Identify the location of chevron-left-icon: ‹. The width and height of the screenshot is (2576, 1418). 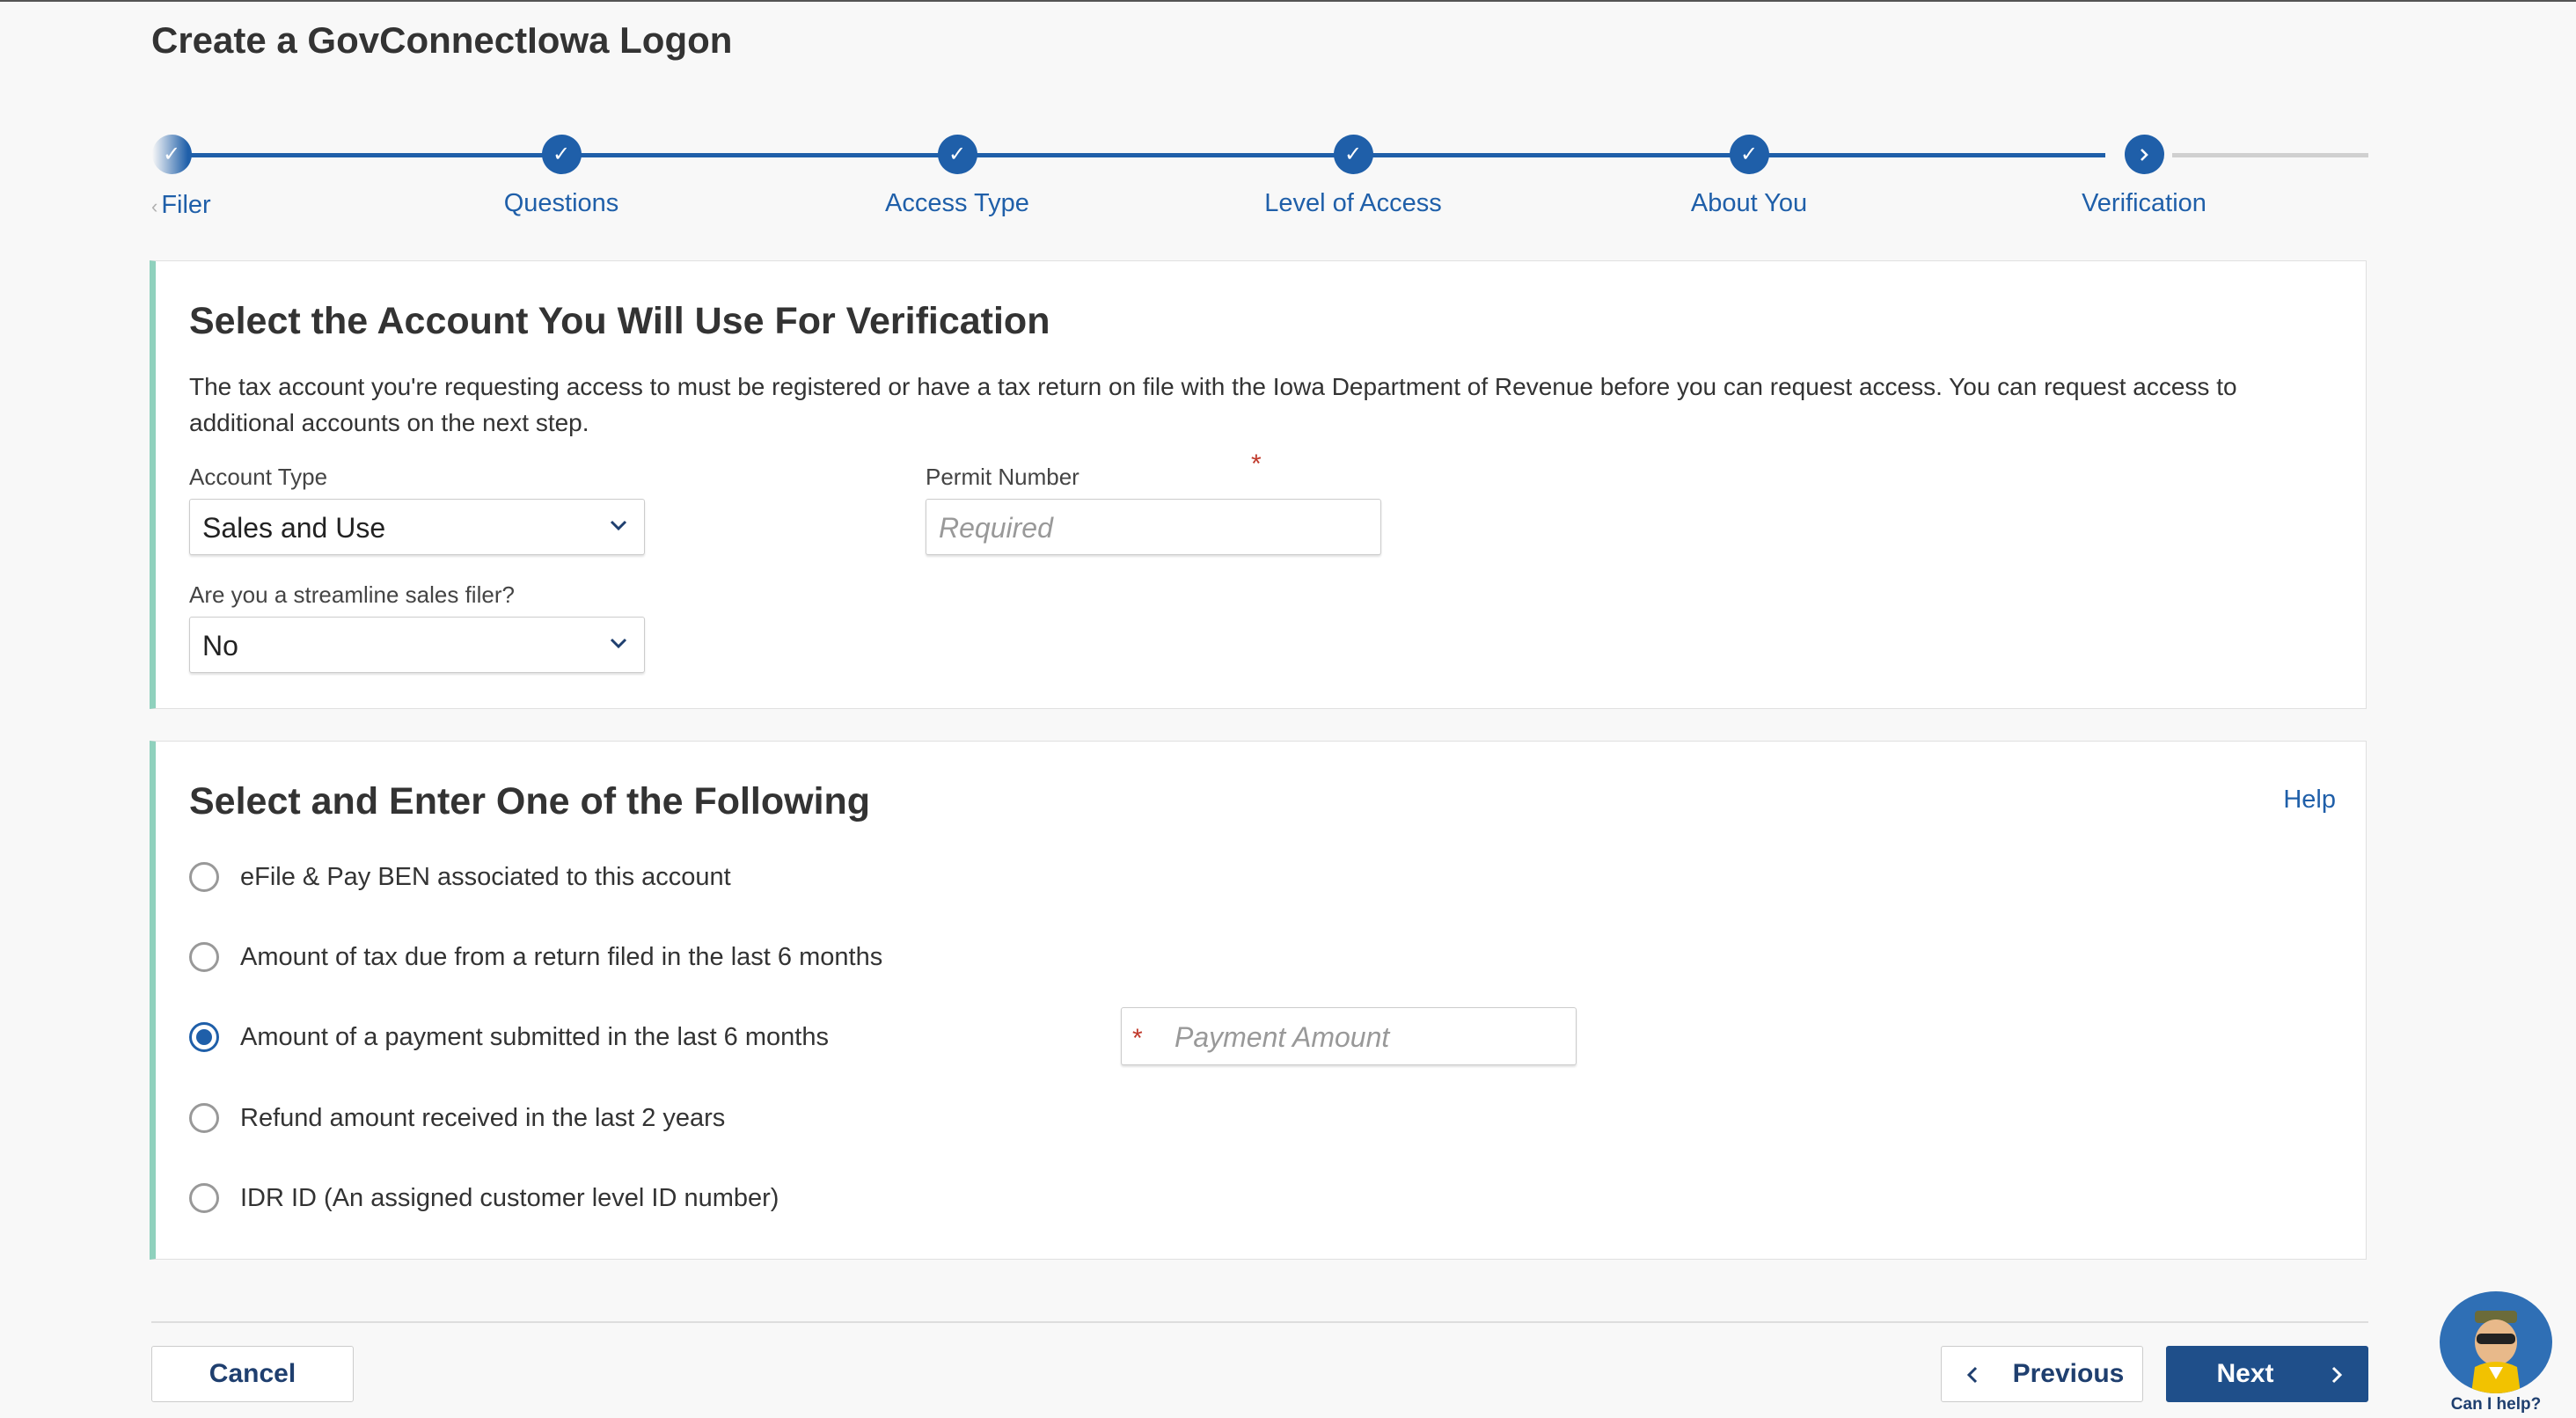
(154, 206).